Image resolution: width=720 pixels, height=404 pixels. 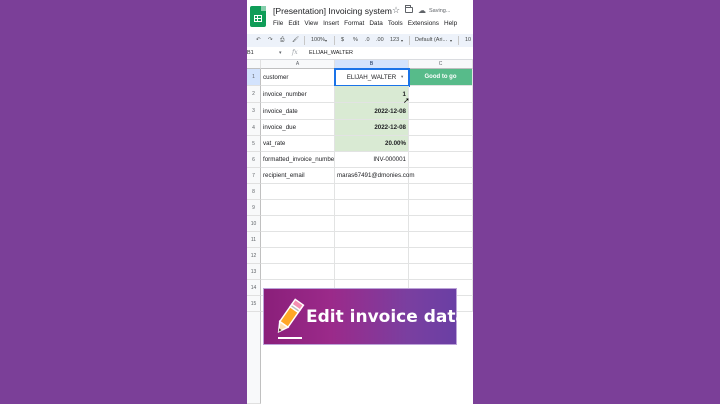 I want to click on currency-format-button: $, so click(x=342, y=40).